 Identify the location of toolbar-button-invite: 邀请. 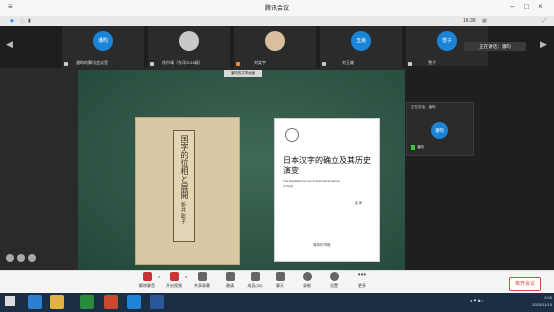
(230, 280).